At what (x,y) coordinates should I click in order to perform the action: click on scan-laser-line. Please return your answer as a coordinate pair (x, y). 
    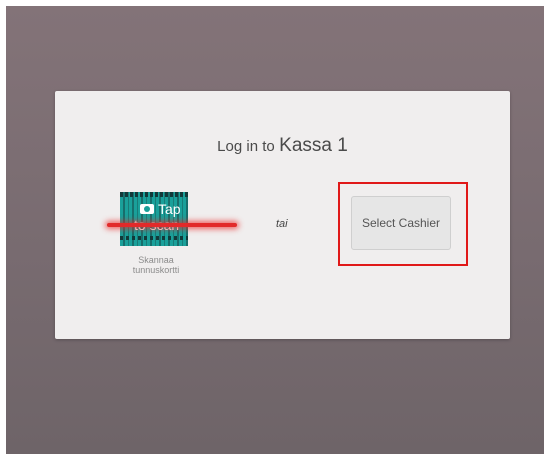
    Looking at the image, I should click on (172, 225).